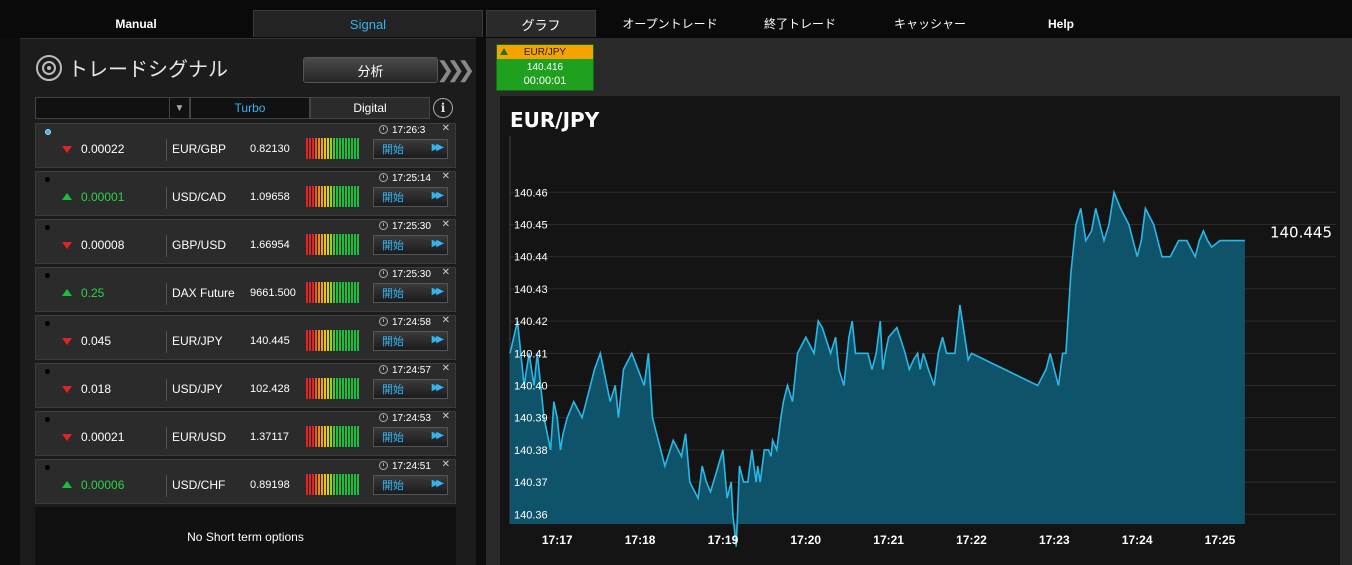 Image resolution: width=1352 pixels, height=565 pixels. Describe the element at coordinates (112, 108) in the screenshot. I see `asset-filter-select: ▼` at that location.